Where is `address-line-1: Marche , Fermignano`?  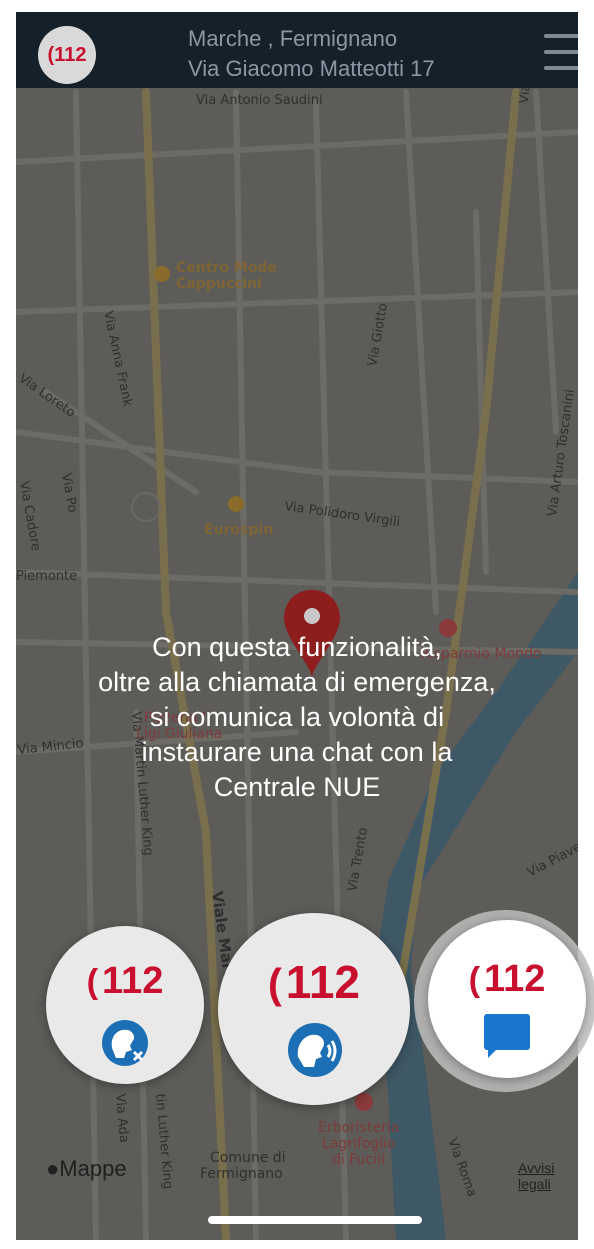
address-line-1: Marche , Fermignano is located at coordinates (293, 38).